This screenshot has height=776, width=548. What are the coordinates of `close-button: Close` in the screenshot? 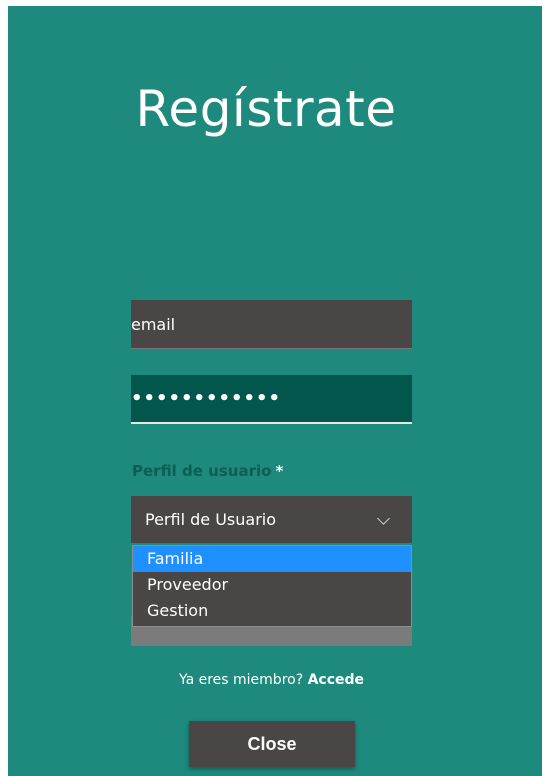 It's located at (272, 744).